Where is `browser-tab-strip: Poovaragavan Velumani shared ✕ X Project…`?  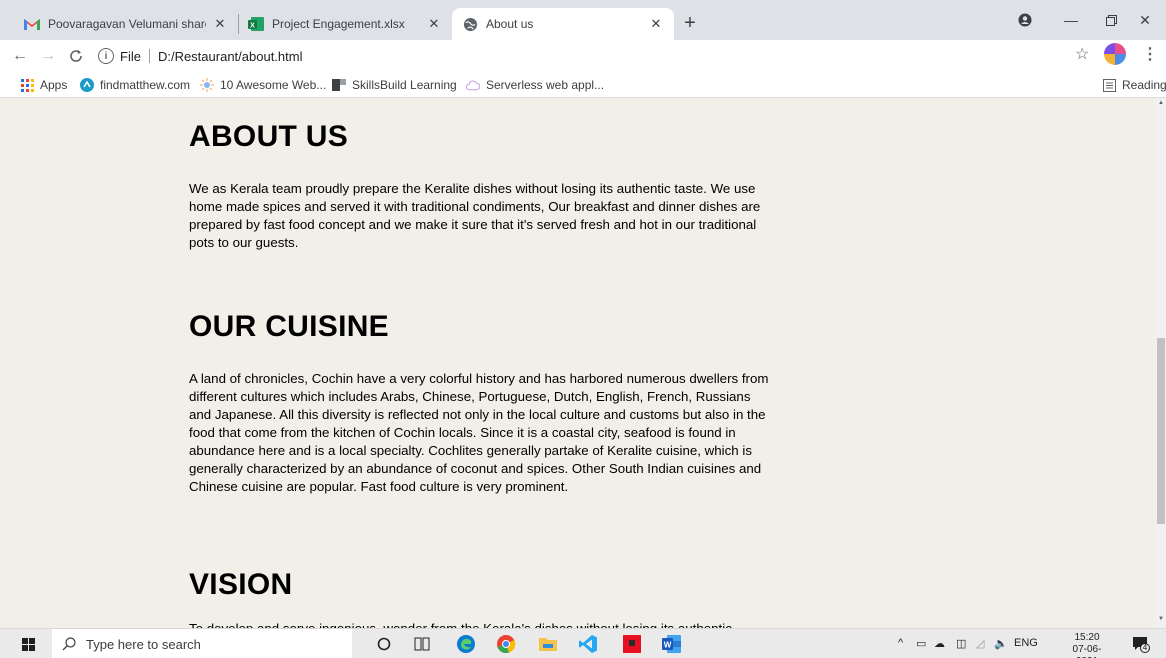 browser-tab-strip: Poovaragavan Velumani shared ✕ X Project… is located at coordinates (583, 20).